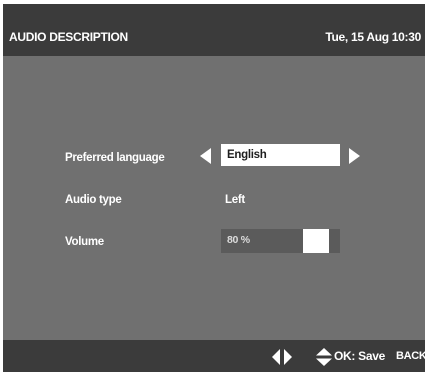 This screenshot has height=376, width=428. What do you see at coordinates (282, 357) in the screenshot?
I see `left-right-arrows-icon` at bounding box center [282, 357].